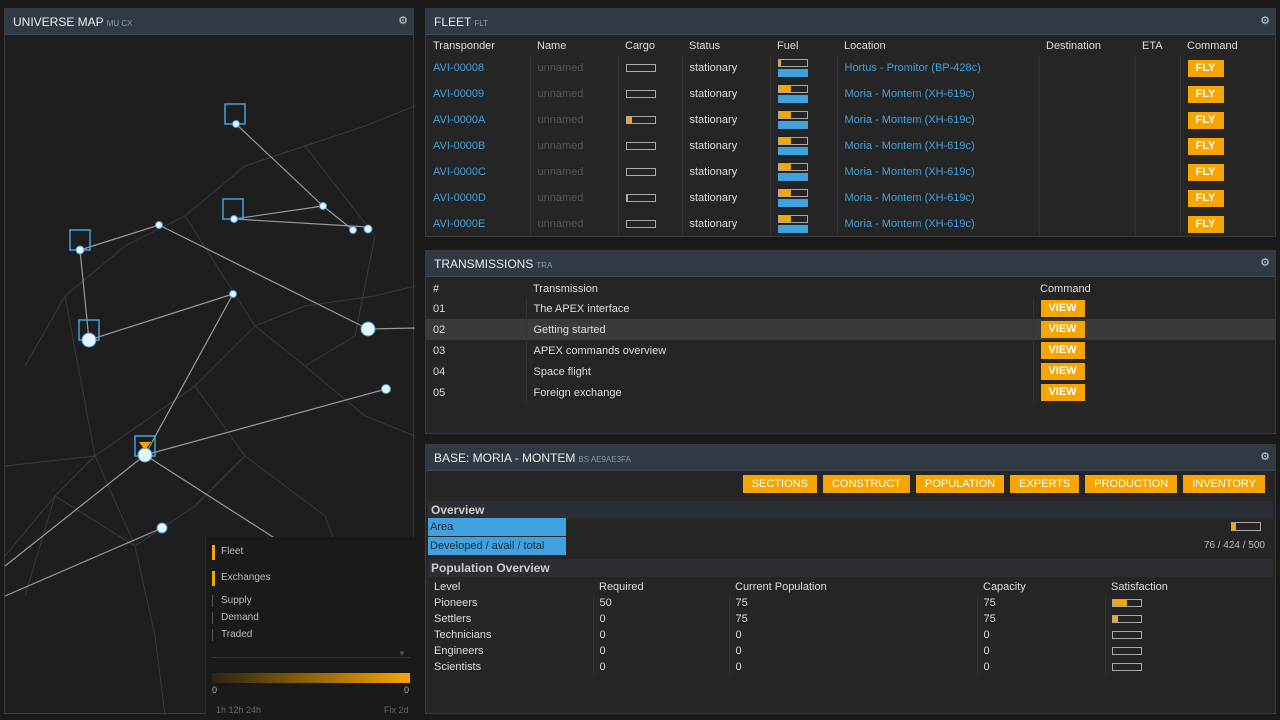 This screenshot has width=1280, height=720. Describe the element at coordinates (649, 198) in the screenshot. I see `cargo-cell` at that location.